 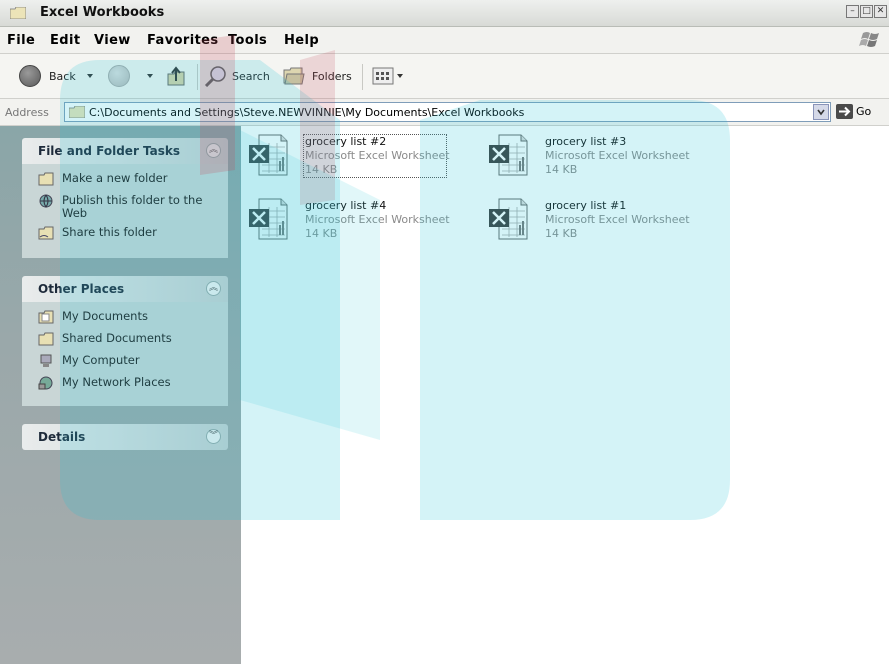 I want to click on panel-title: File and Folder Tasks, so click(x=109, y=151).